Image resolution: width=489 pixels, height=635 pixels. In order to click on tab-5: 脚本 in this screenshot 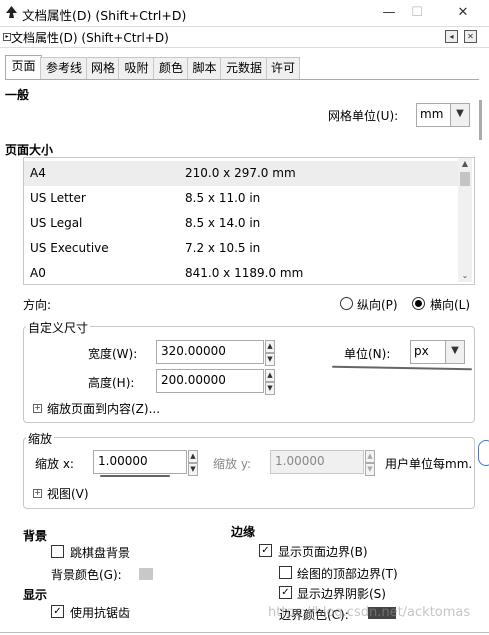, I will do `click(204, 68)`.